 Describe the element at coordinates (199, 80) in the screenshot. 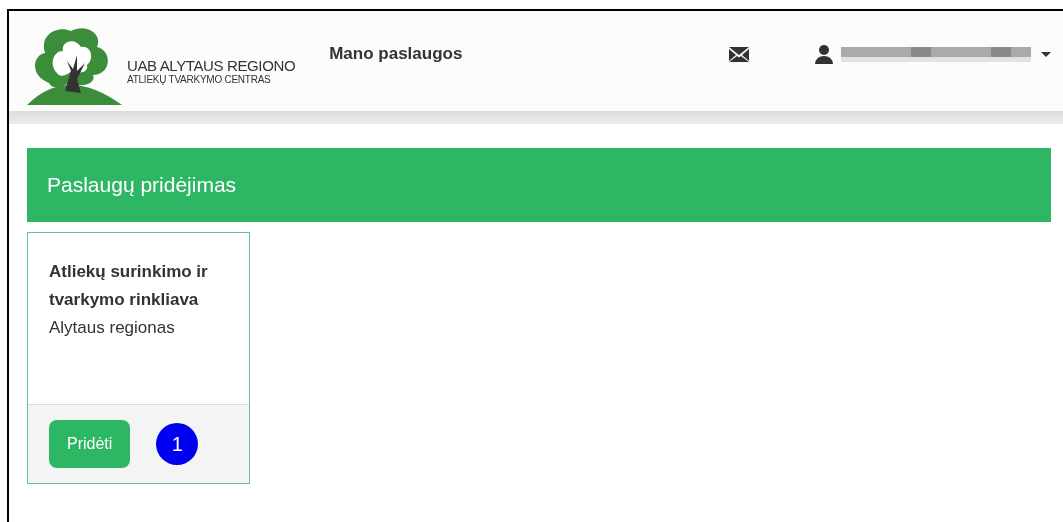

I see `logo-subtitle: ATLIEKŲ TVARKYMO CENTRAS` at that location.